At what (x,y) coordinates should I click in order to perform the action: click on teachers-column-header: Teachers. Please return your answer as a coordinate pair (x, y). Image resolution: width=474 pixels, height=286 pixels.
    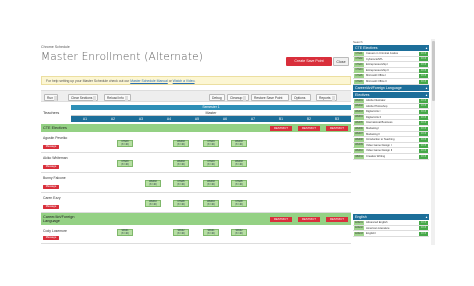
    Looking at the image, I should click on (56, 113).